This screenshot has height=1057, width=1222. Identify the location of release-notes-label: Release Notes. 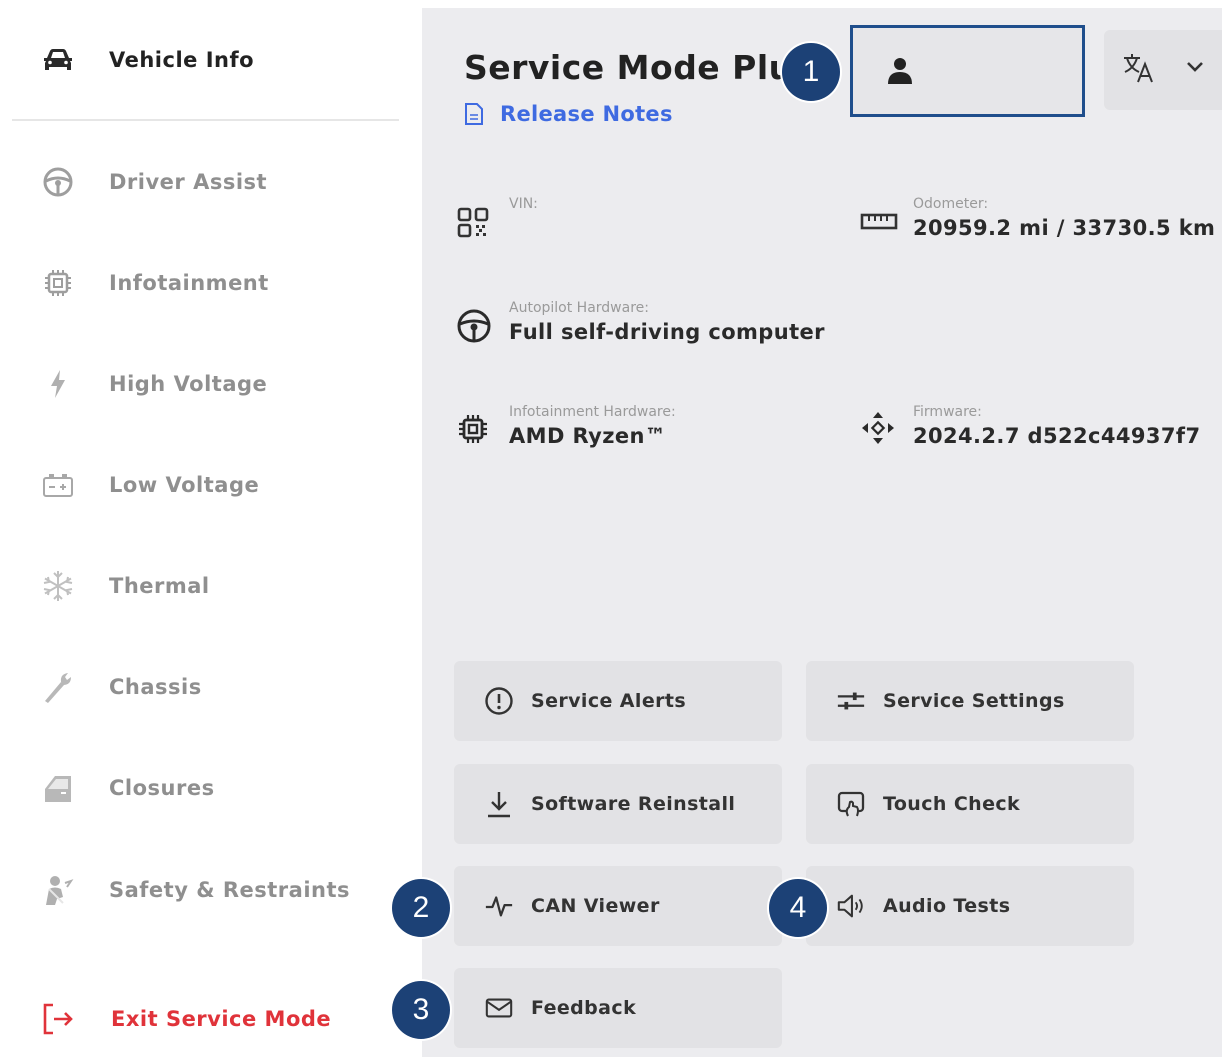
(586, 114).